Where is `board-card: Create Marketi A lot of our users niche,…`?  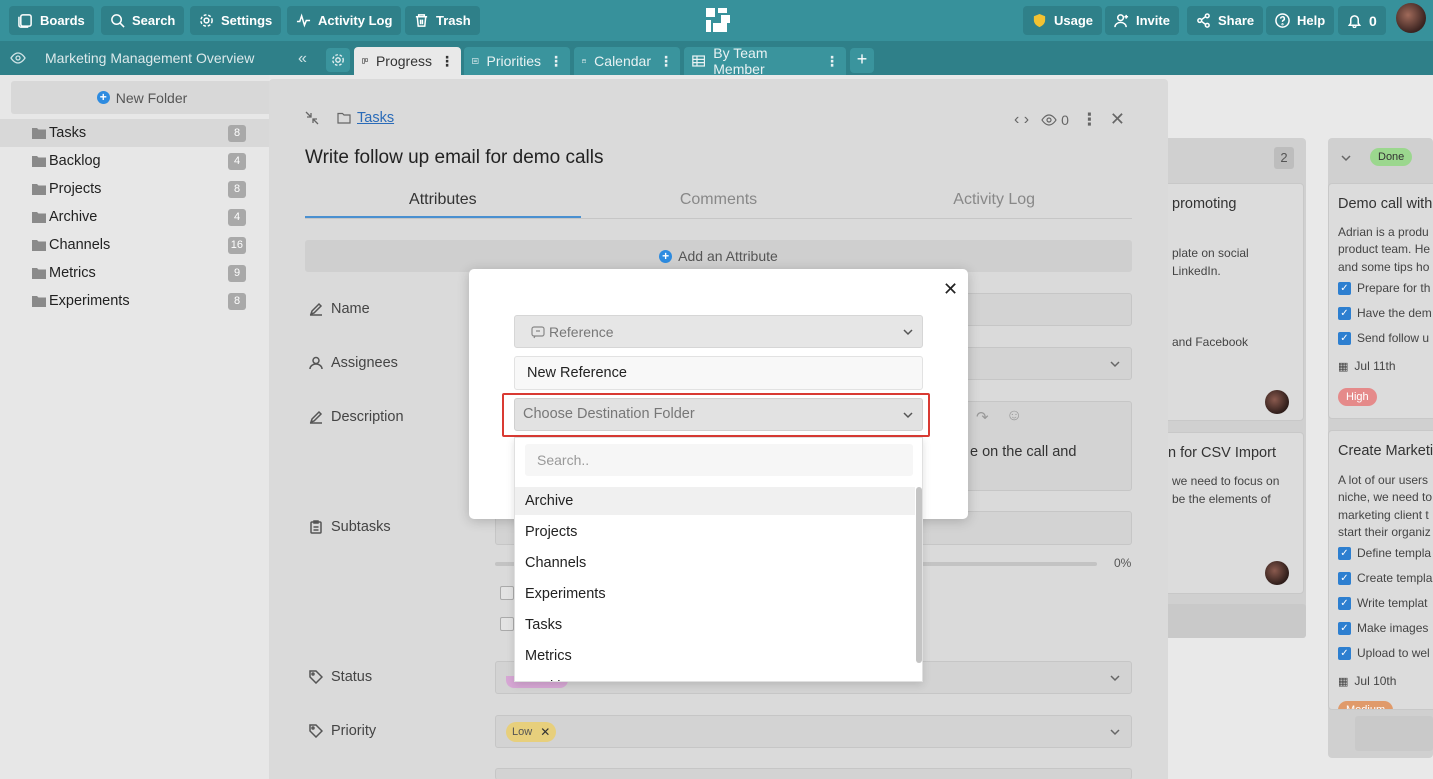
board-card: Create Marketi A lot of our users niche,… is located at coordinates (1380, 570).